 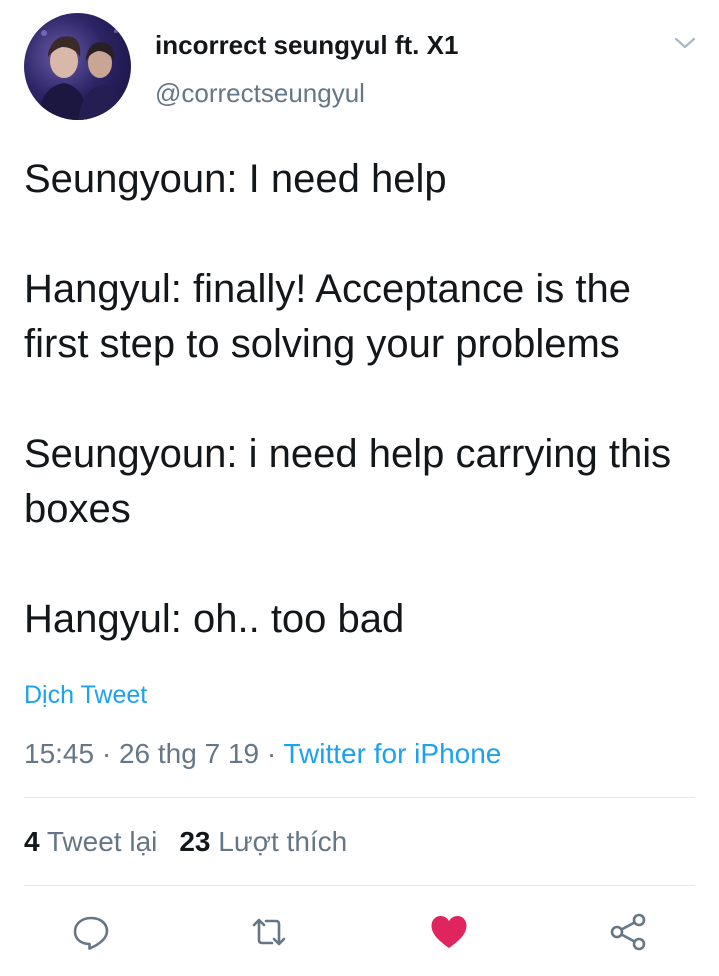 I want to click on translate-tweet-link: Dịch Tweet, so click(x=85, y=695).